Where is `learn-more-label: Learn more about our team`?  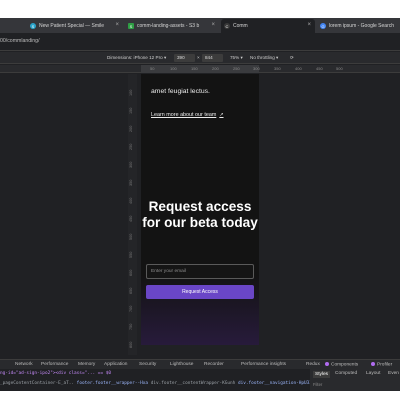
learn-more-label: Learn more about our team is located at coordinates (184, 115).